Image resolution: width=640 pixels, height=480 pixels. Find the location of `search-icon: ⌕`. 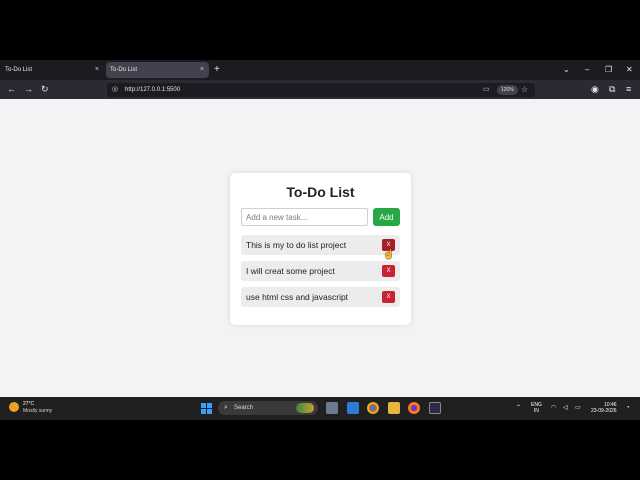

search-icon: ⌕ is located at coordinates (226, 407).